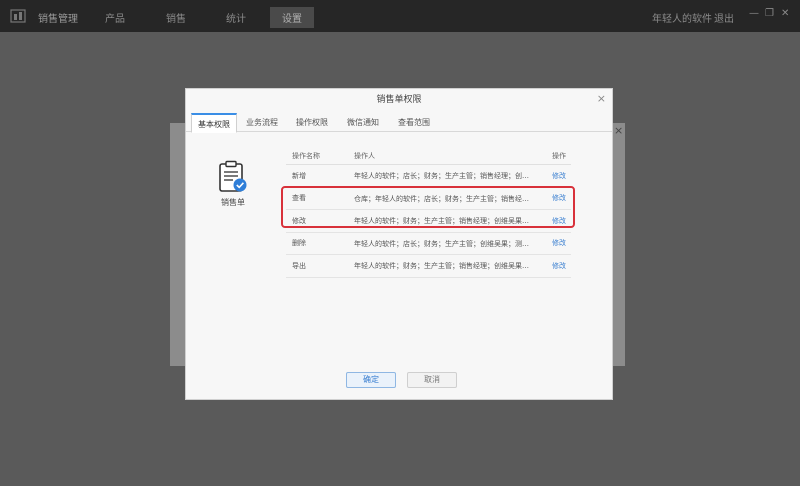 Image resolution: width=800 pixels, height=486 pixels. What do you see at coordinates (371, 380) in the screenshot?
I see `confirm-button: 确定` at bounding box center [371, 380].